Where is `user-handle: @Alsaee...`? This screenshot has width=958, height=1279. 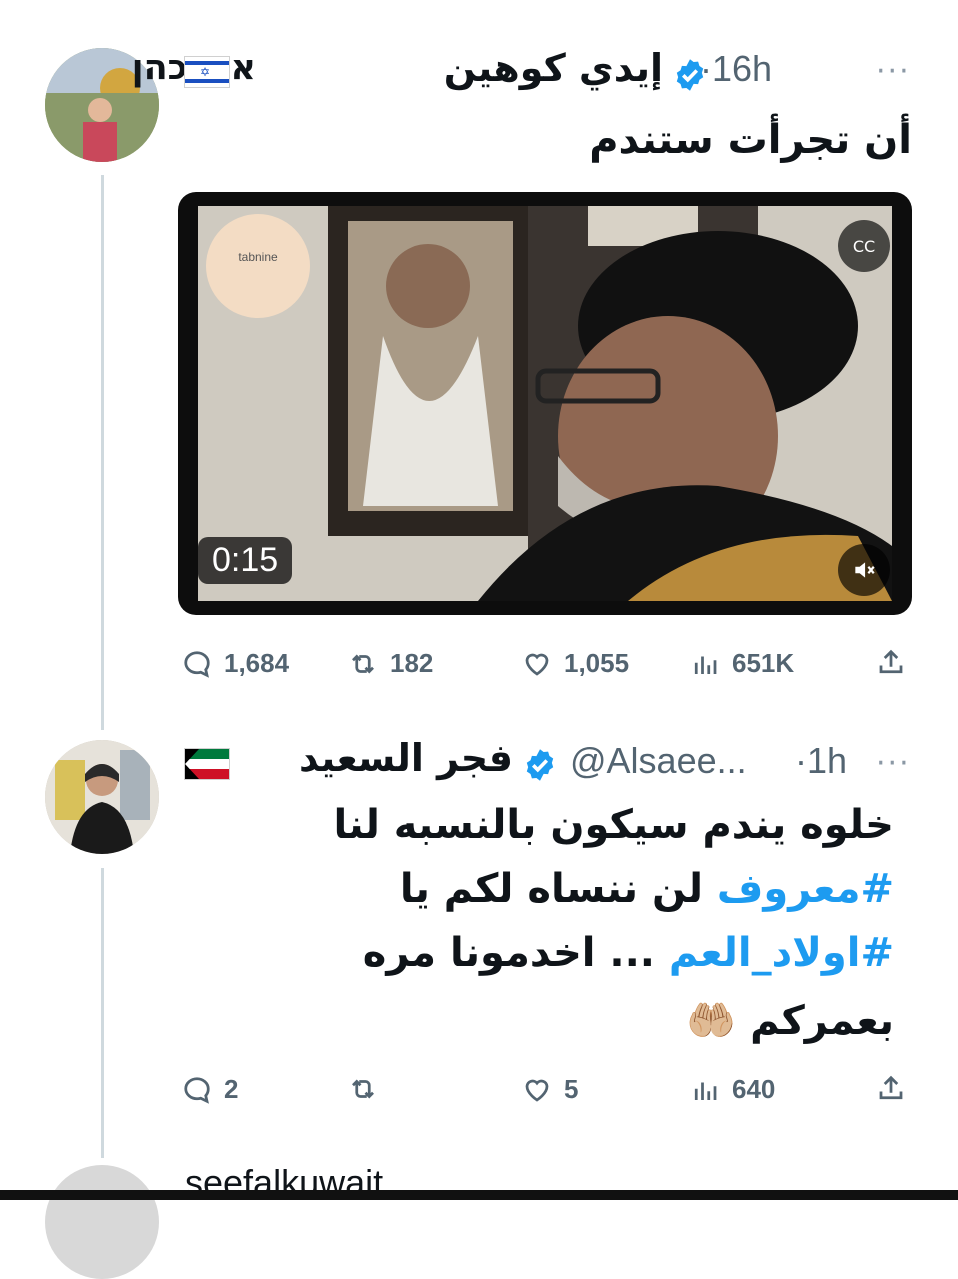 user-handle: @Alsaee... is located at coordinates (658, 761).